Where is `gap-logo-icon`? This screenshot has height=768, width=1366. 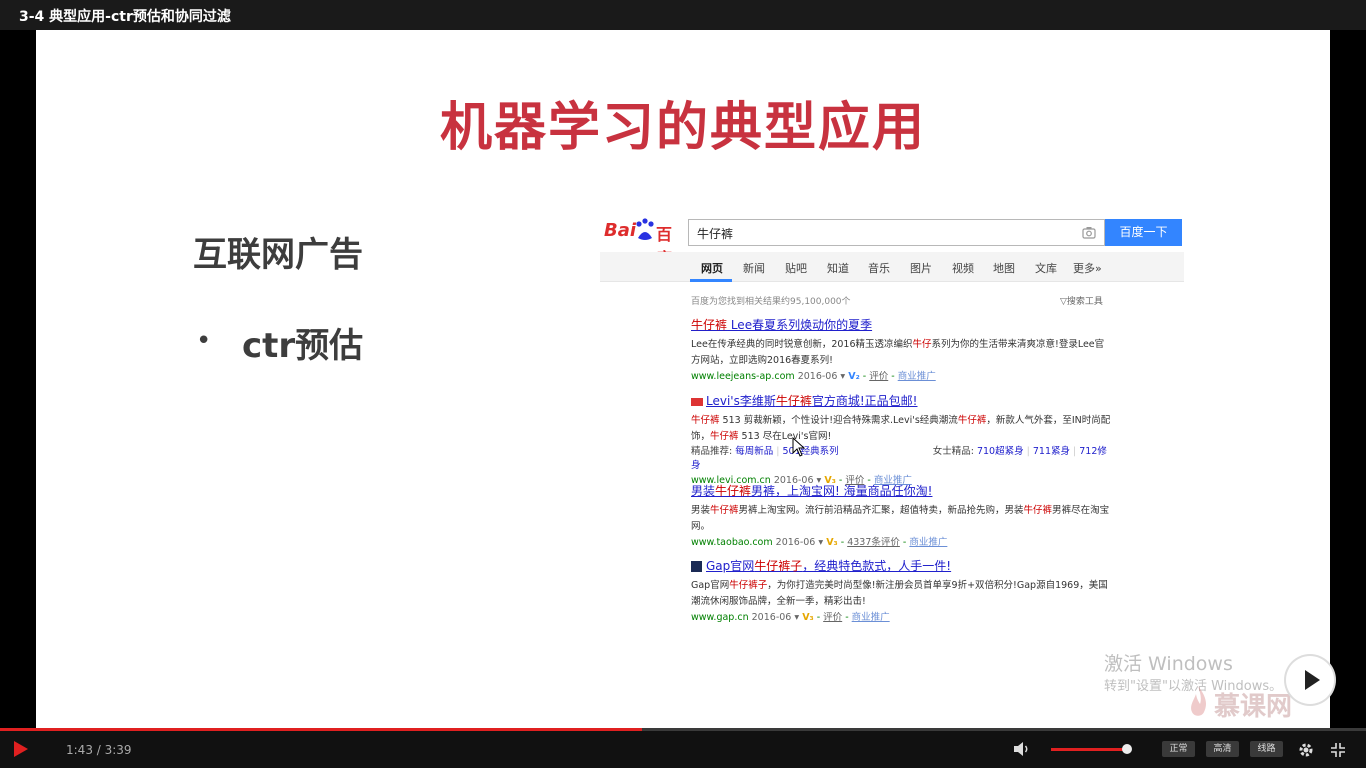 gap-logo-icon is located at coordinates (696, 566).